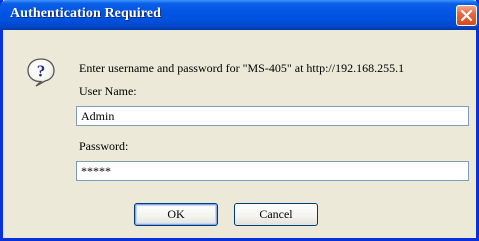 The image size is (479, 241). I want to click on close-button, so click(466, 15).